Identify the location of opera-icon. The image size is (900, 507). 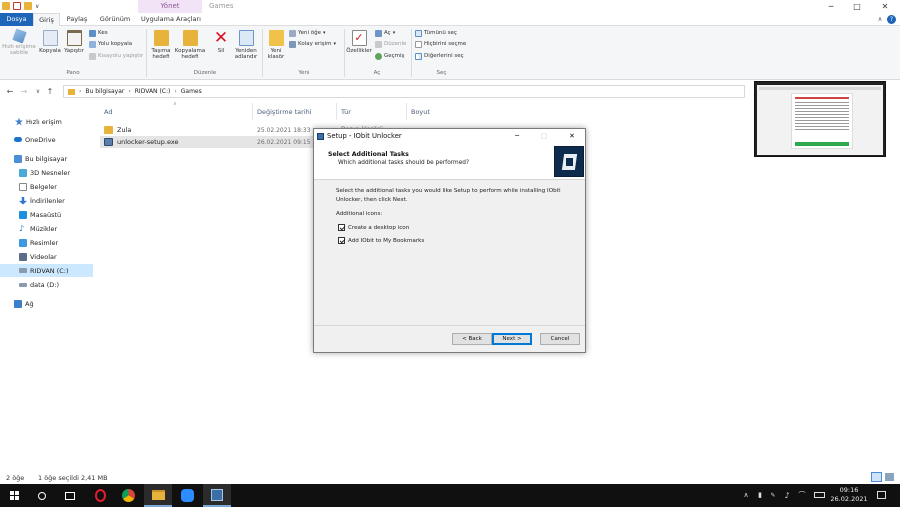
(100, 495).